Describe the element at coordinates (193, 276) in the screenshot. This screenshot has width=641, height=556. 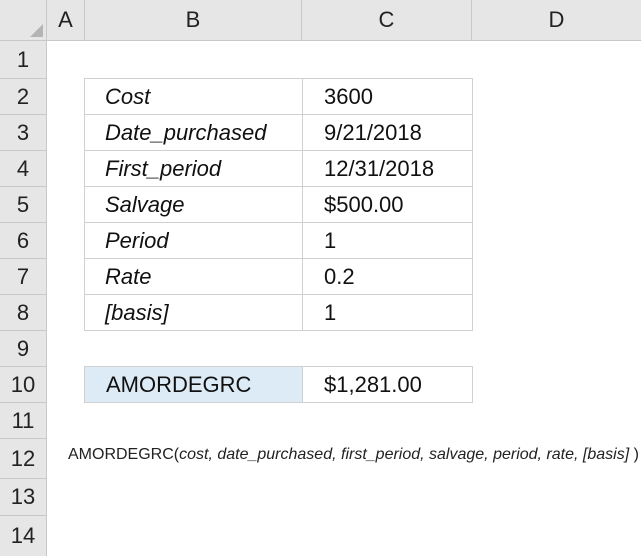
I see `input-label-cell: Rate` at that location.